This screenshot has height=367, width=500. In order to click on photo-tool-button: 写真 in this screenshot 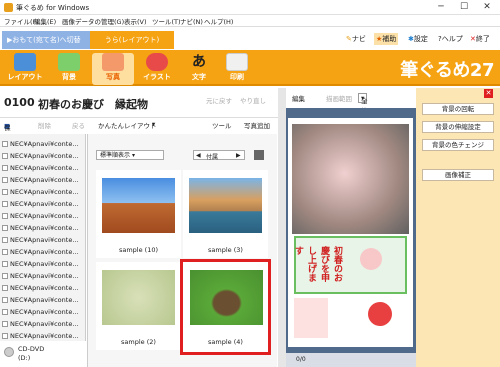, I will do `click(113, 69)`.